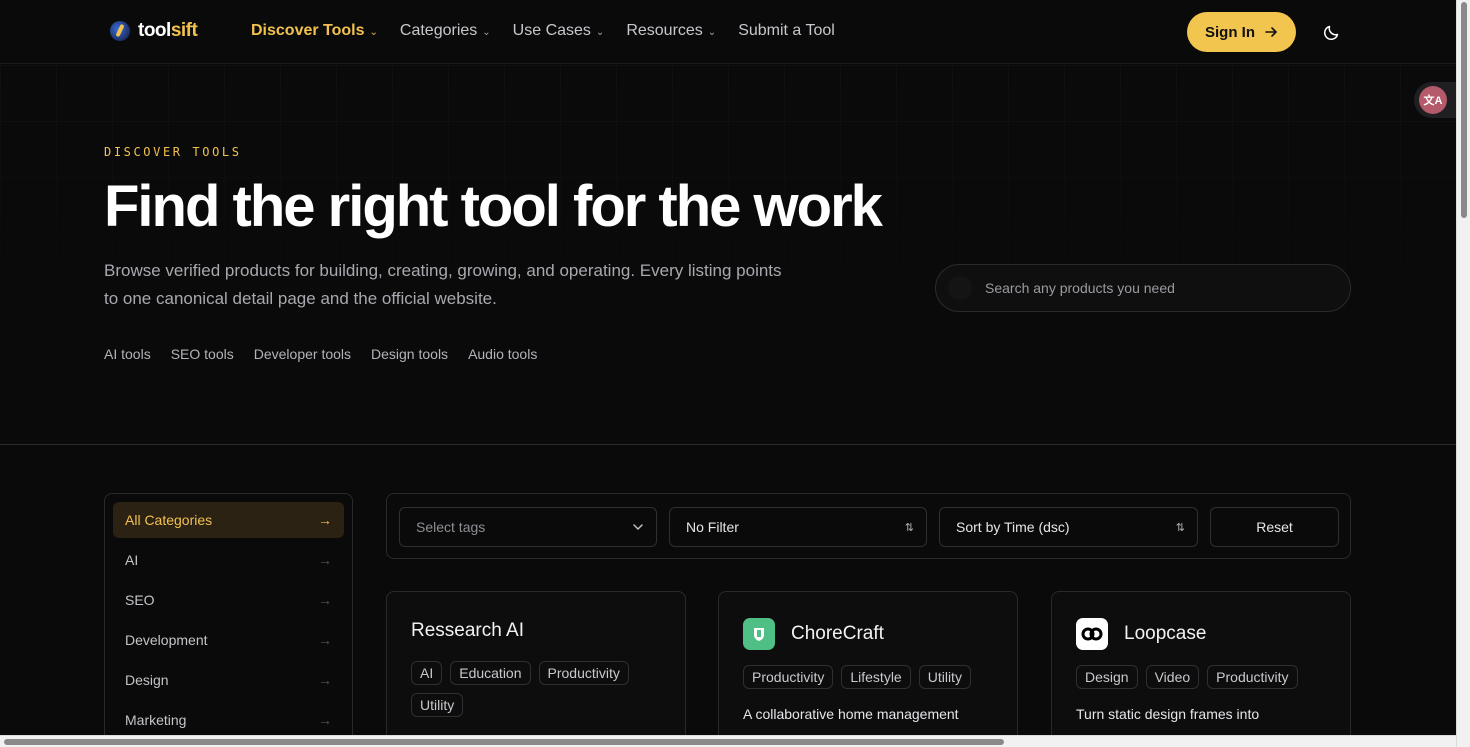 The image size is (1470, 747). What do you see at coordinates (427, 673) in the screenshot?
I see `tag: AI` at bounding box center [427, 673].